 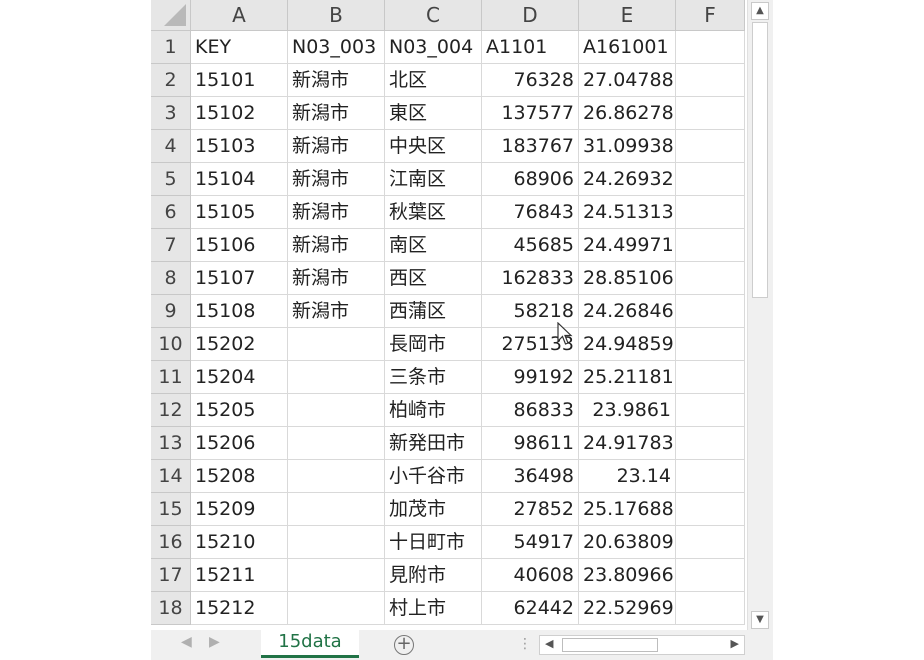 What do you see at coordinates (214, 642) in the screenshot?
I see `sheet-next-icon: ▶` at bounding box center [214, 642].